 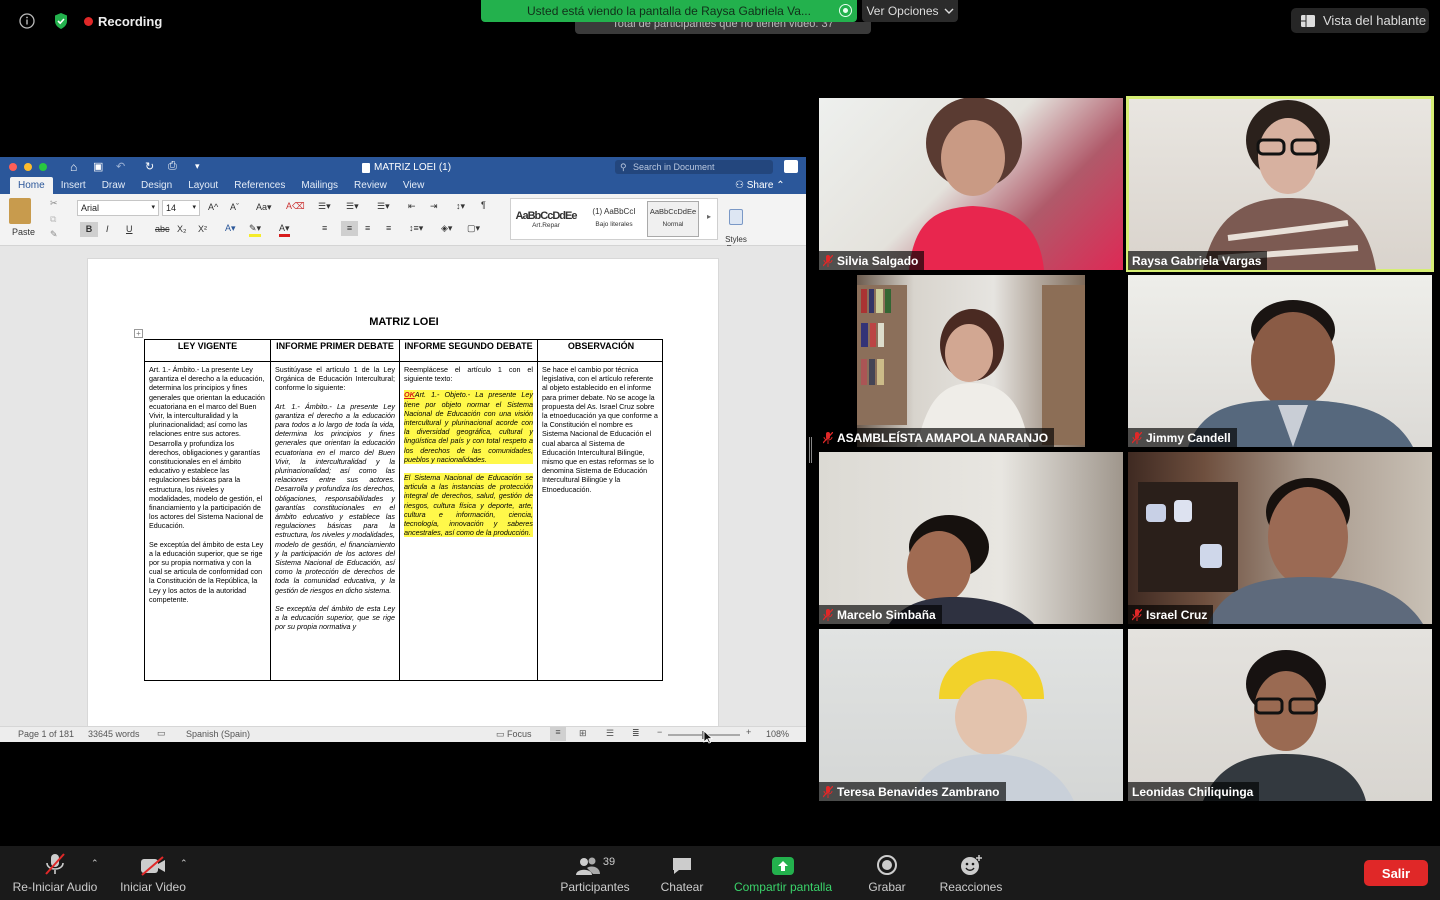 What do you see at coordinates (610, 733) in the screenshot?
I see `outline-icon: ☰` at bounding box center [610, 733].